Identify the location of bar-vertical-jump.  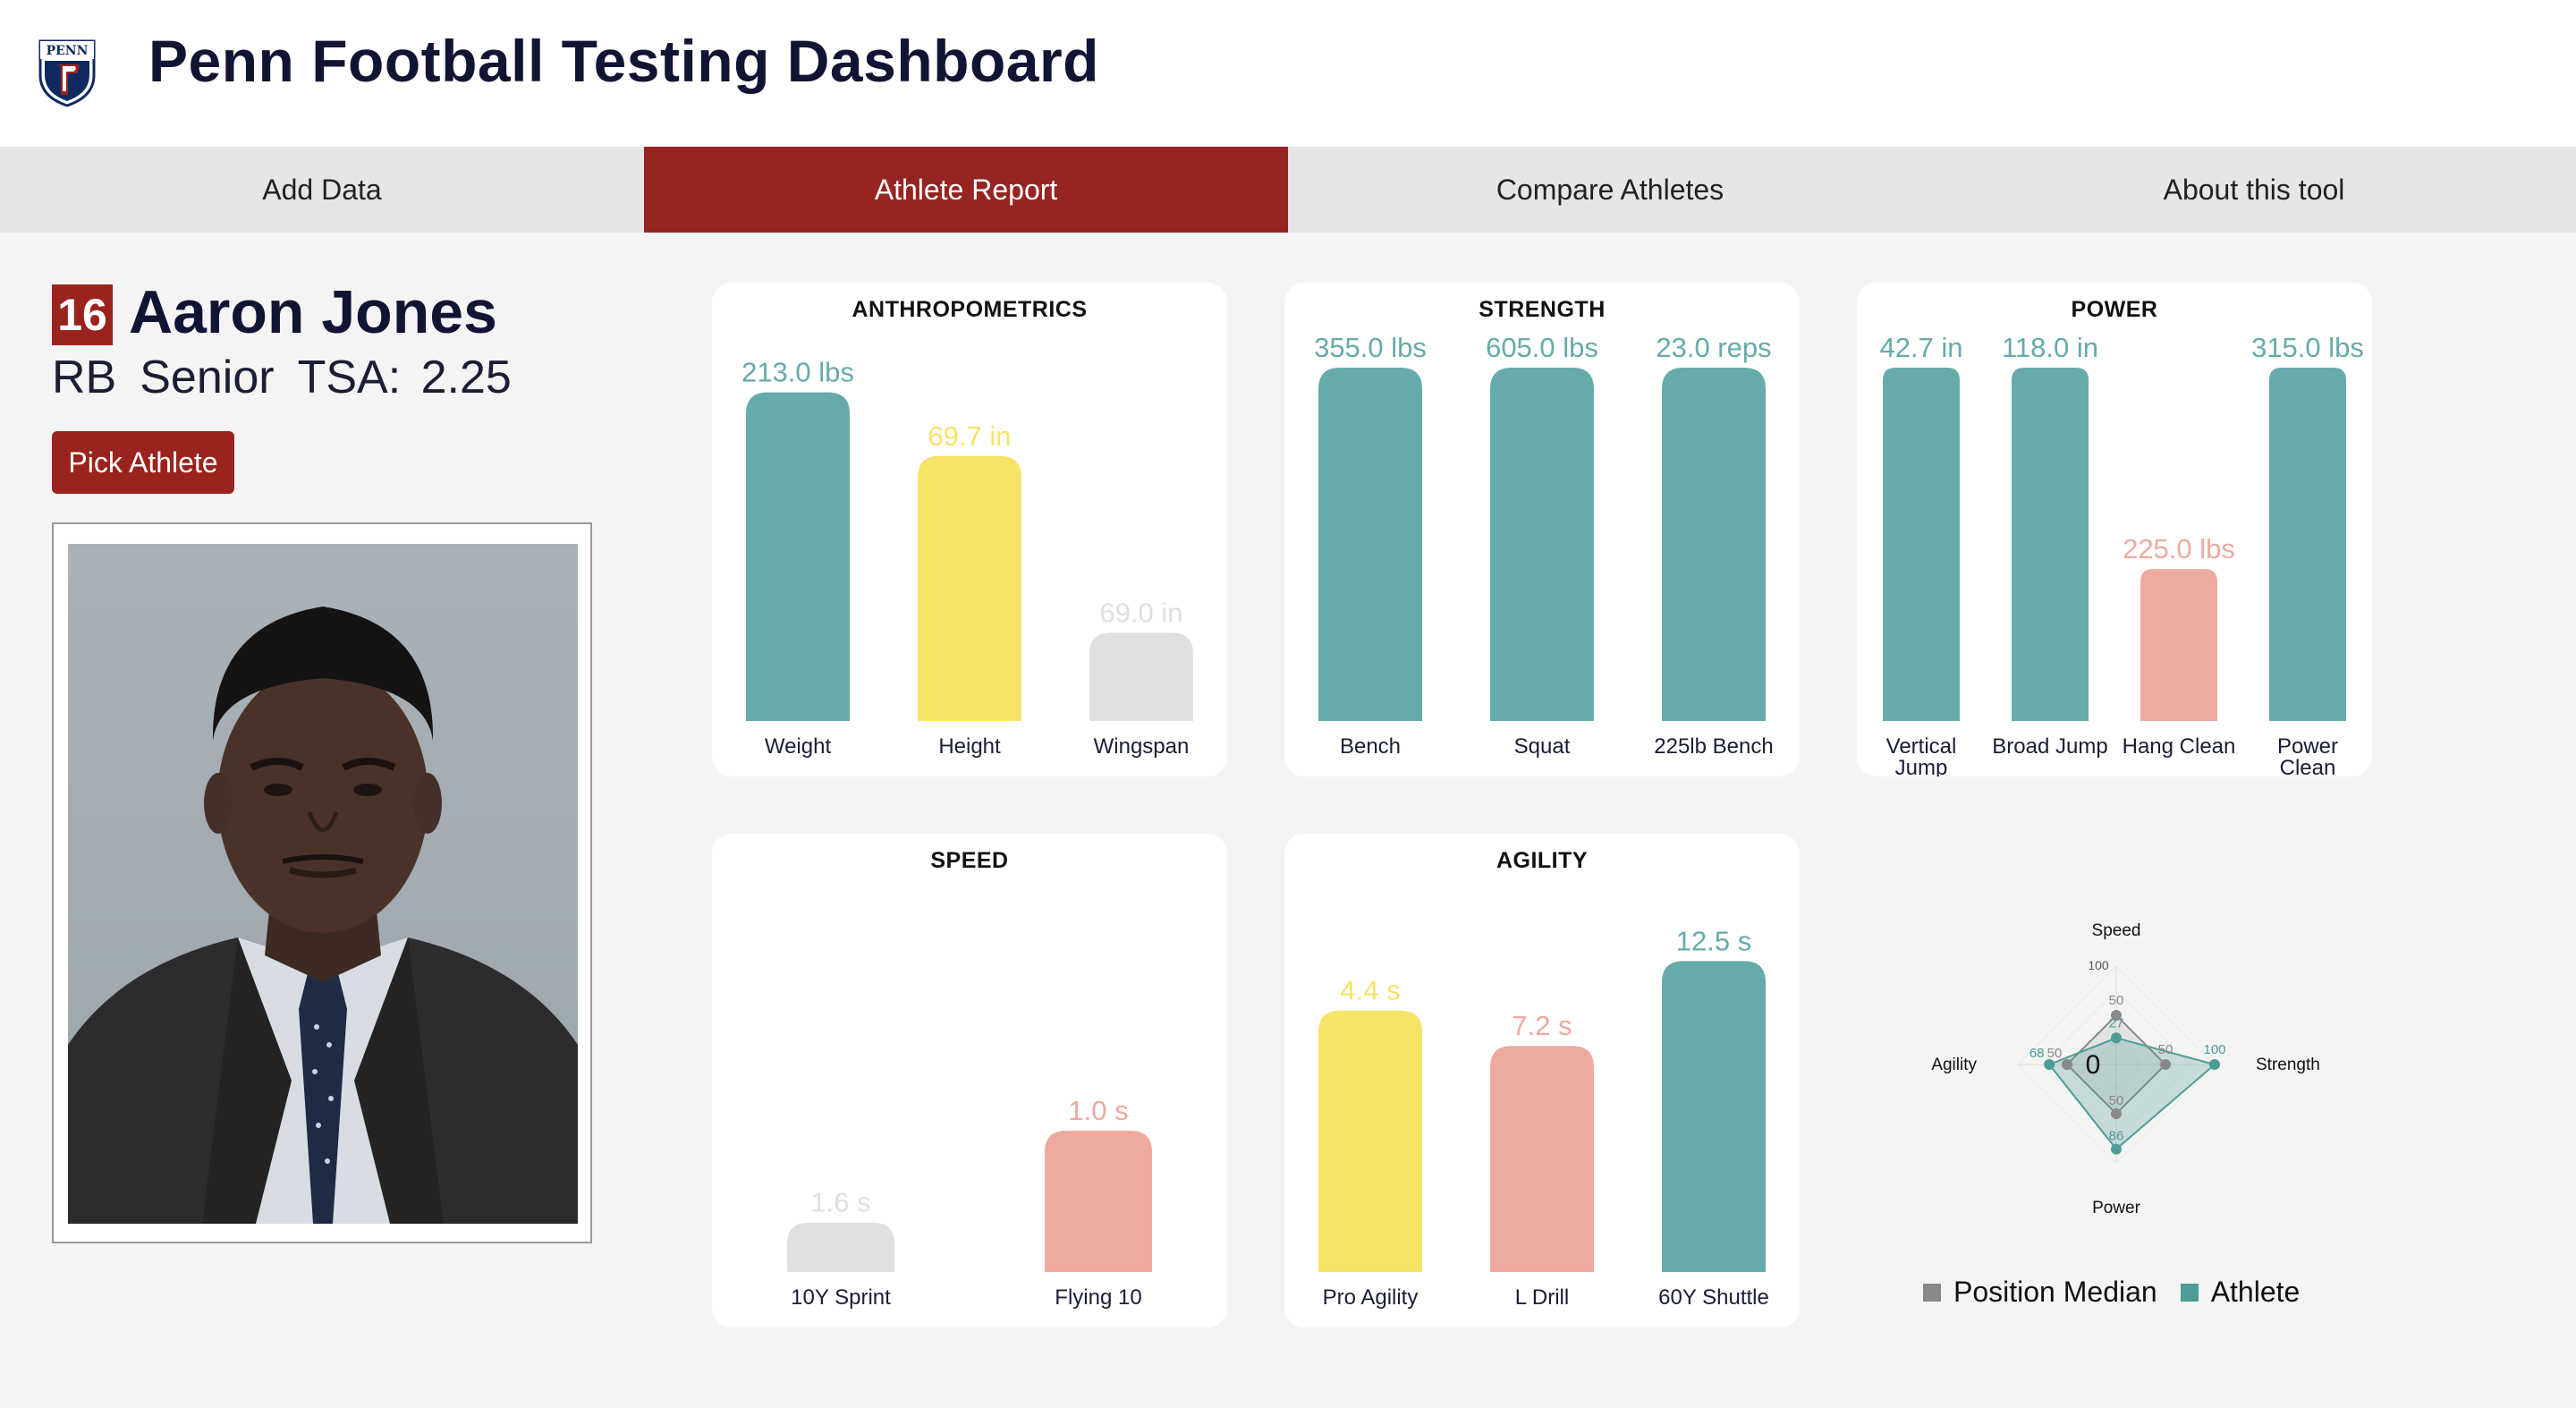
(1921, 544).